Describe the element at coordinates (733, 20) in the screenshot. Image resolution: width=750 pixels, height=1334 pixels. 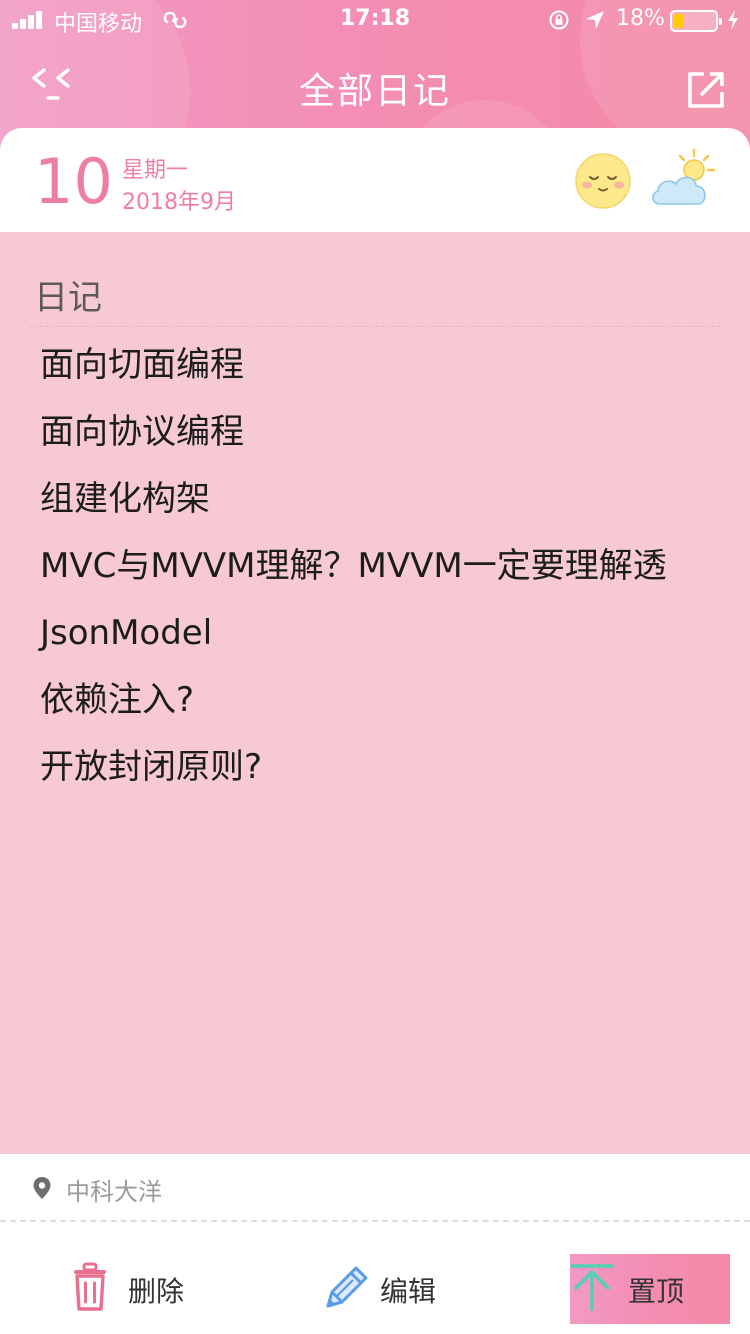
I see `charging-bolt-icon` at that location.